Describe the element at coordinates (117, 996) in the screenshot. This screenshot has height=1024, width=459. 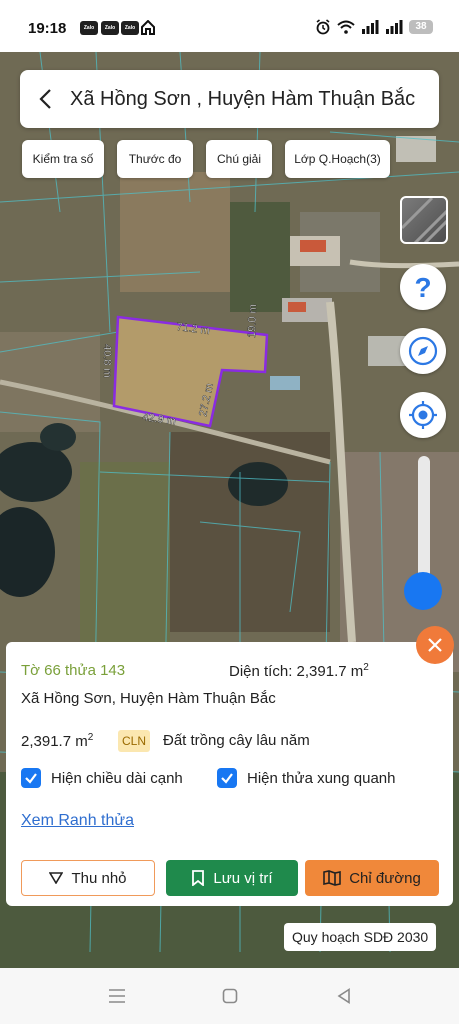
I see `menu-icon` at that location.